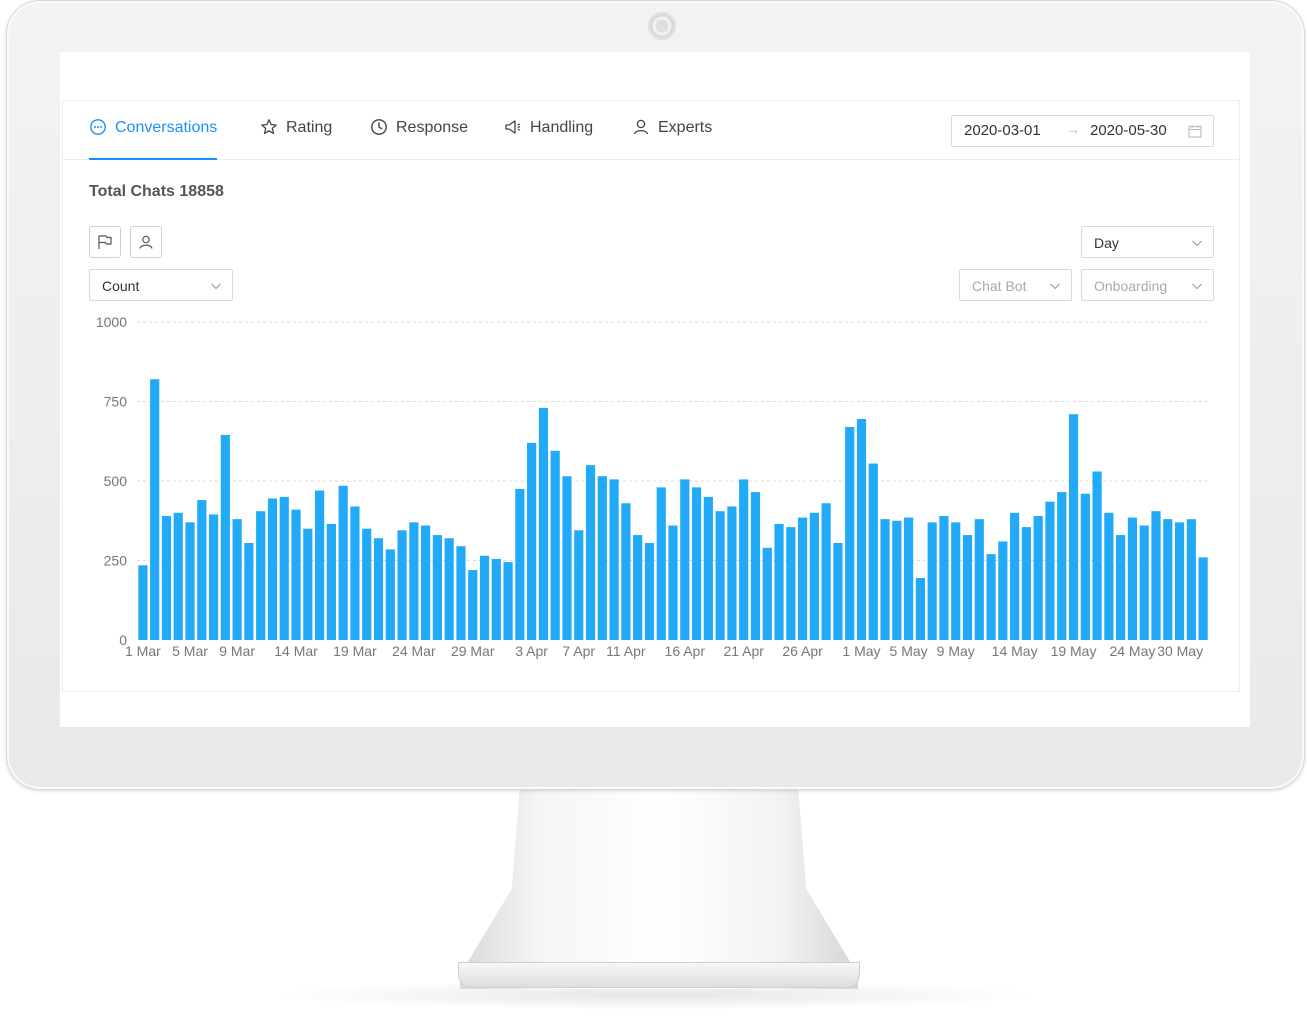 This screenshot has width=1307, height=1018. I want to click on y-tick-label: 1000, so click(111, 322).